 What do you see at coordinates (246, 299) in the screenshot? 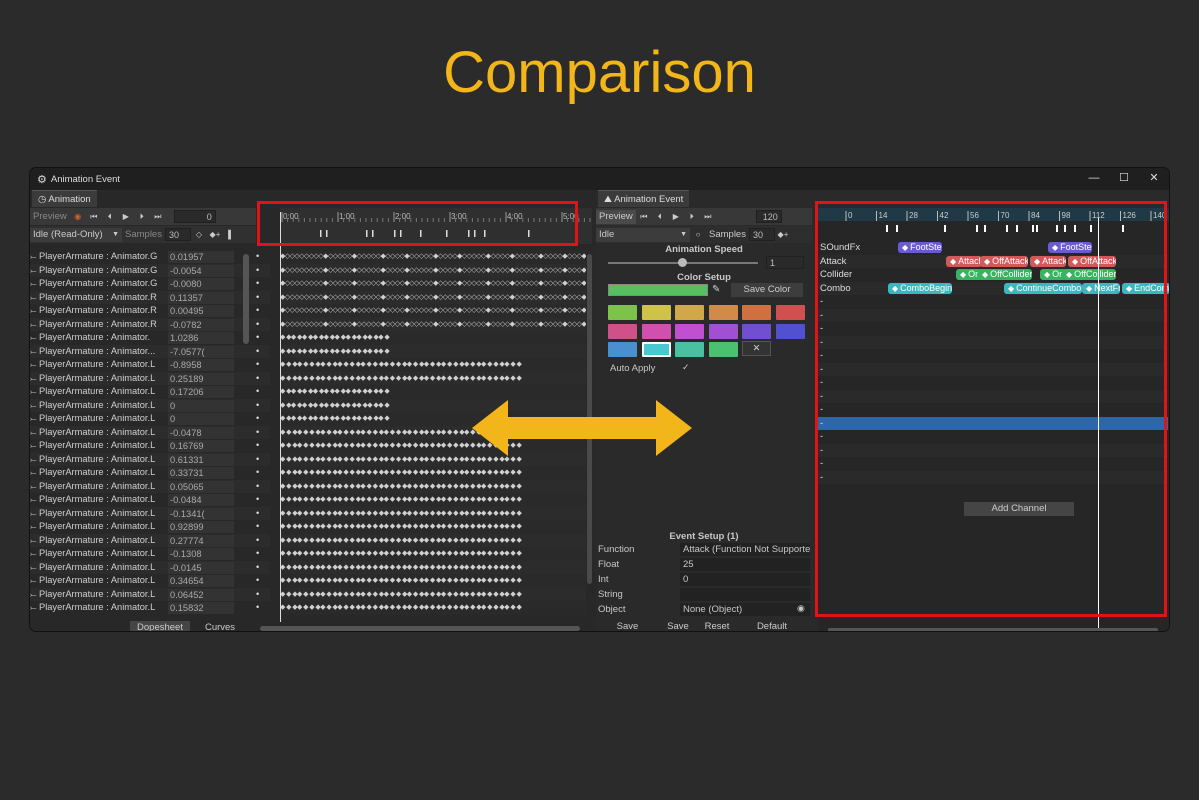
I see `property-scrollbar` at bounding box center [246, 299].